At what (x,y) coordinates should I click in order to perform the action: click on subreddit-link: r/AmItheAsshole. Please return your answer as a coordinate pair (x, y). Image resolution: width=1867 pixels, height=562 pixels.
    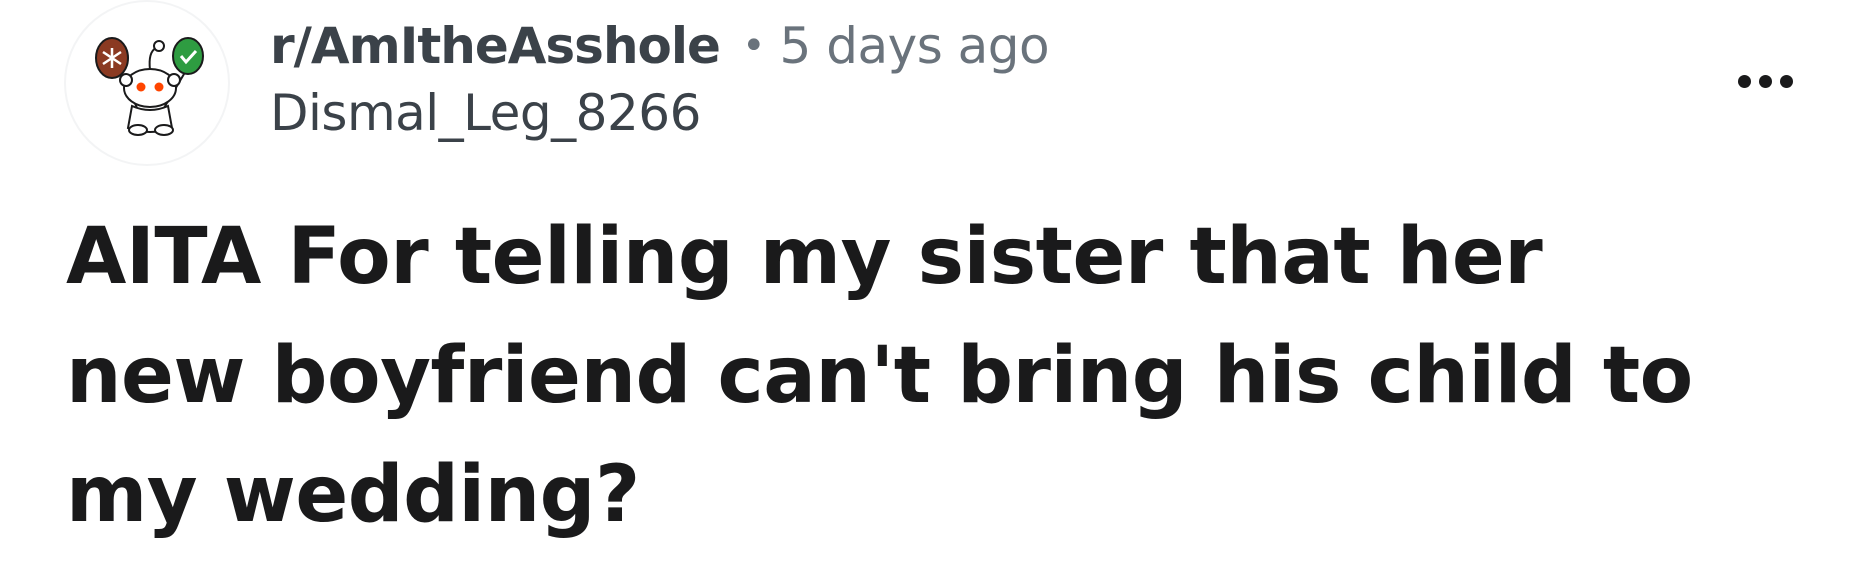
    Looking at the image, I should click on (495, 46).